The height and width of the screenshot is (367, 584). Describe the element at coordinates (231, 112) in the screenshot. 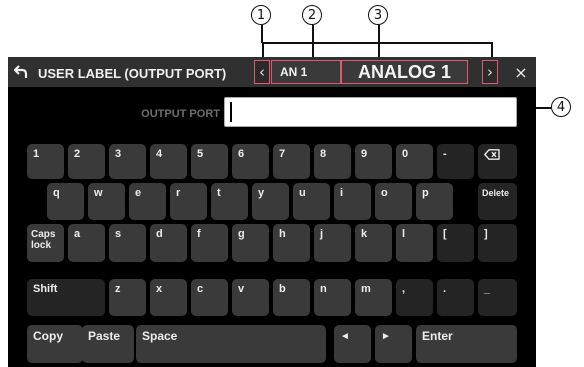

I see `text-caret` at that location.